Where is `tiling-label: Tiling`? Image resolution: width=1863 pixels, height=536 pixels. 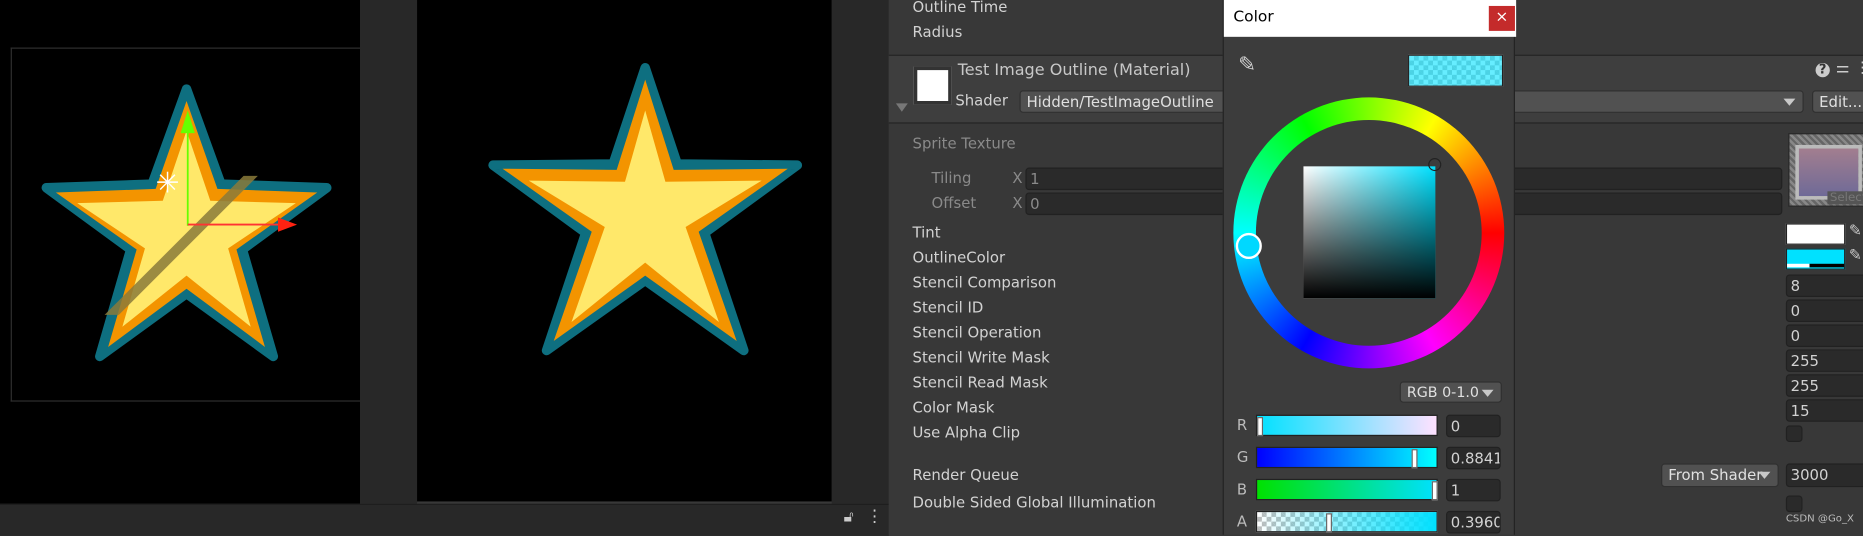 tiling-label: Tiling is located at coordinates (951, 177).